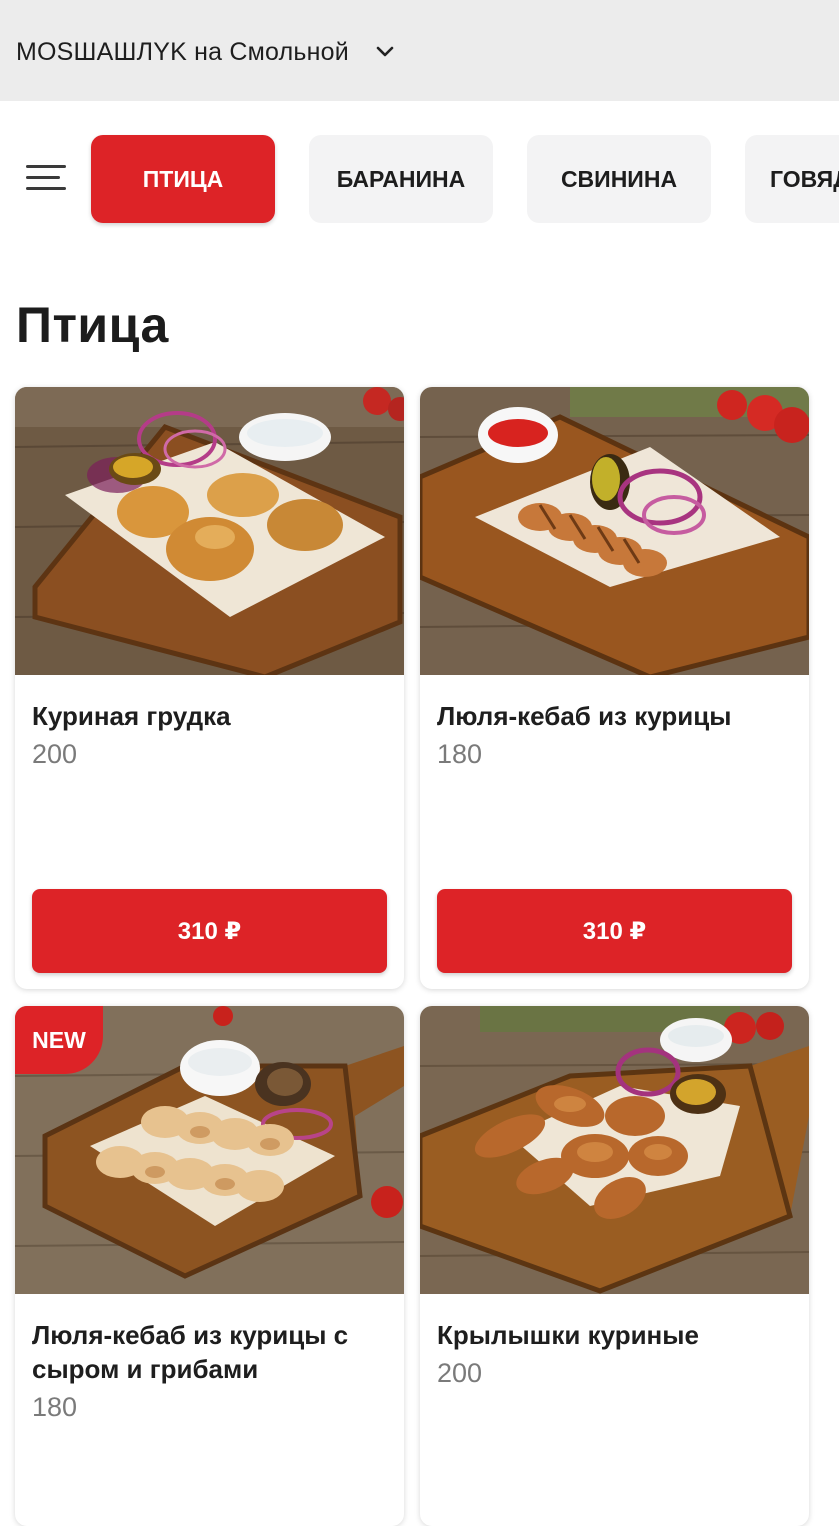 The image size is (839, 1526). Describe the element at coordinates (619, 179) in the screenshot. I see `category-tab-svinina: СВИНИНА` at that location.